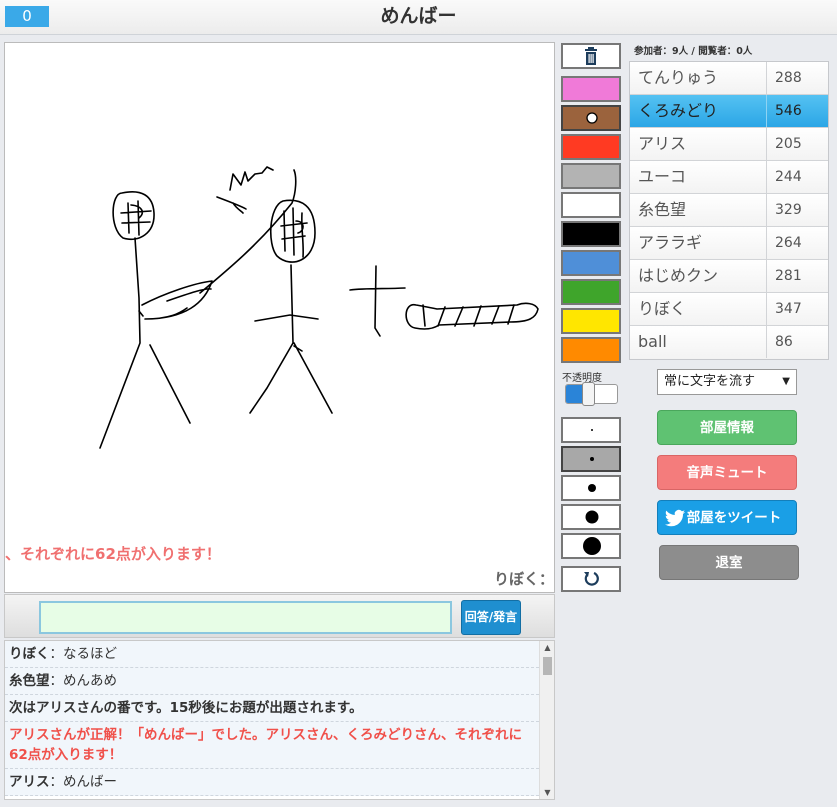 Image resolution: width=837 pixels, height=807 pixels. What do you see at coordinates (729, 309) in the screenshot?
I see `player-row: りぼく 347` at bounding box center [729, 309].